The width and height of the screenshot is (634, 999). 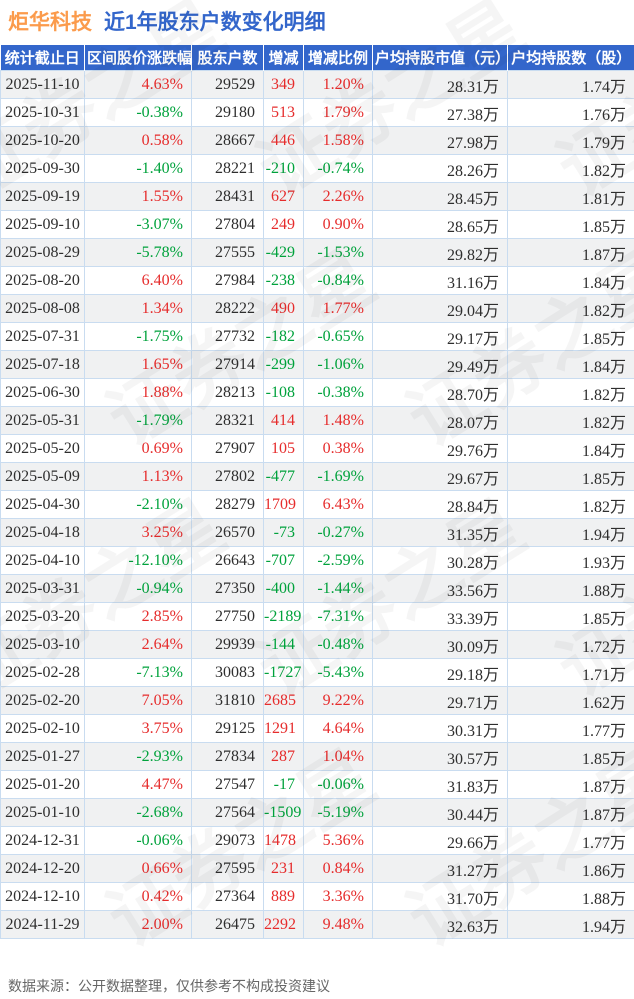 I want to click on cell-delta-pct: -7.31%, so click(x=338, y=616).